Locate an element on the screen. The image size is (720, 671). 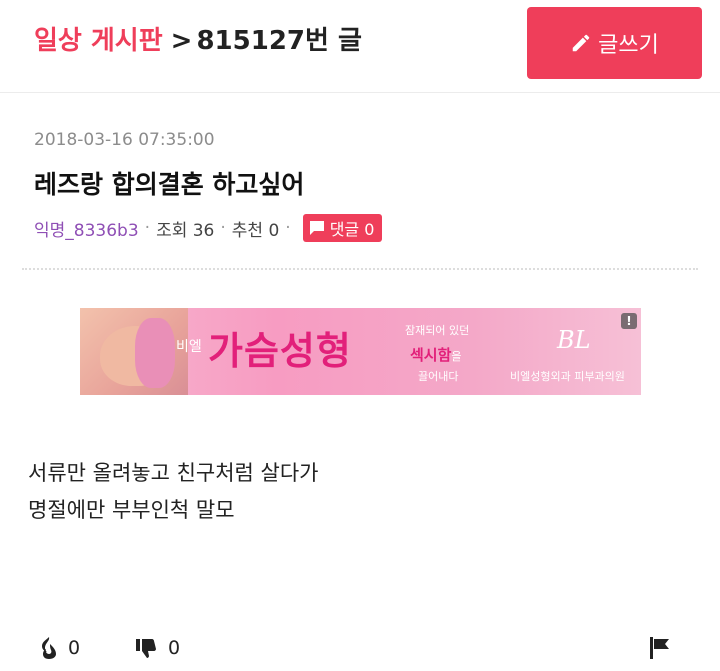
header: 일상 게시판 >815127번 글 글쓰기 is located at coordinates (360, 46).